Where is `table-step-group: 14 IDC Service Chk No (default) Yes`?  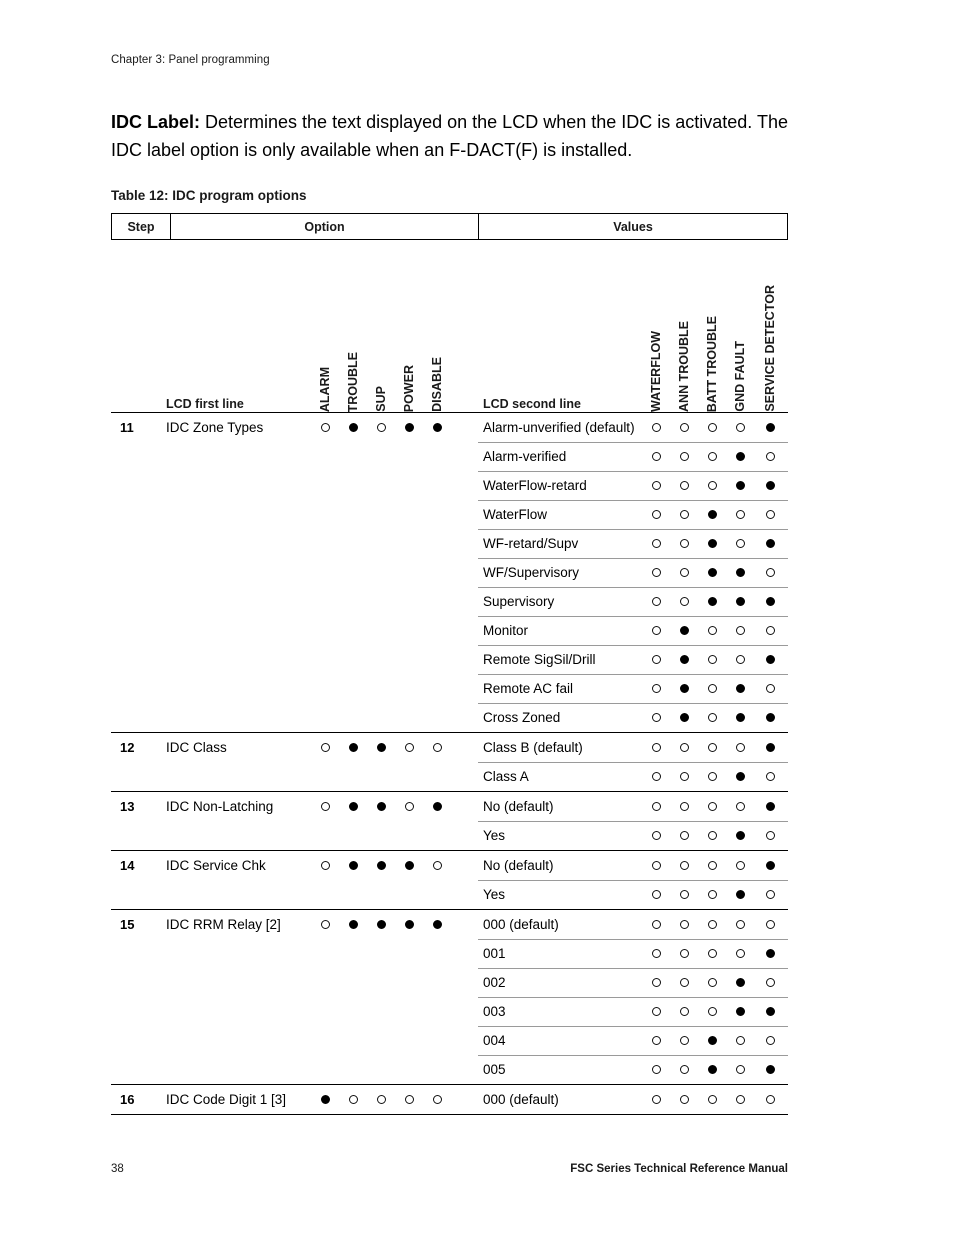 table-step-group: 14 IDC Service Chk No (default) Yes is located at coordinates (449, 879).